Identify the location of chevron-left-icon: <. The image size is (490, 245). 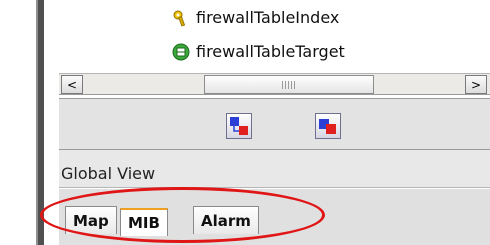
(72, 84).